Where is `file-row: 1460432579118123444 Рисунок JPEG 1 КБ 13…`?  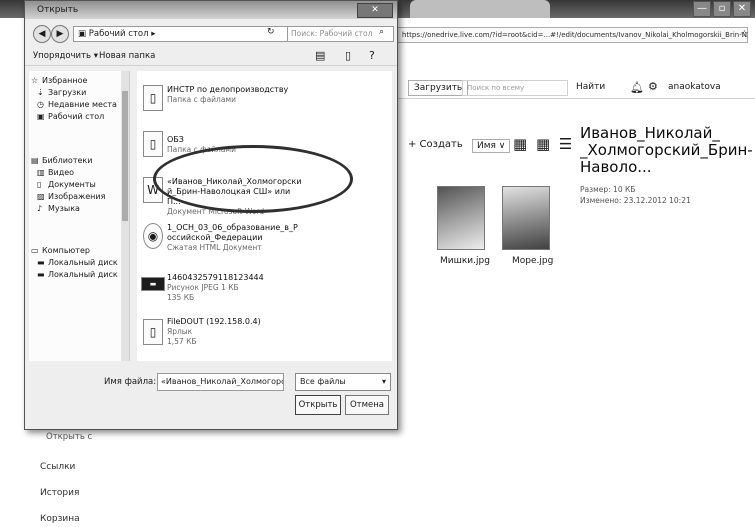
file-row: 1460432579118123444 Рисунок JPEG 1 КБ 13… is located at coordinates (215, 288).